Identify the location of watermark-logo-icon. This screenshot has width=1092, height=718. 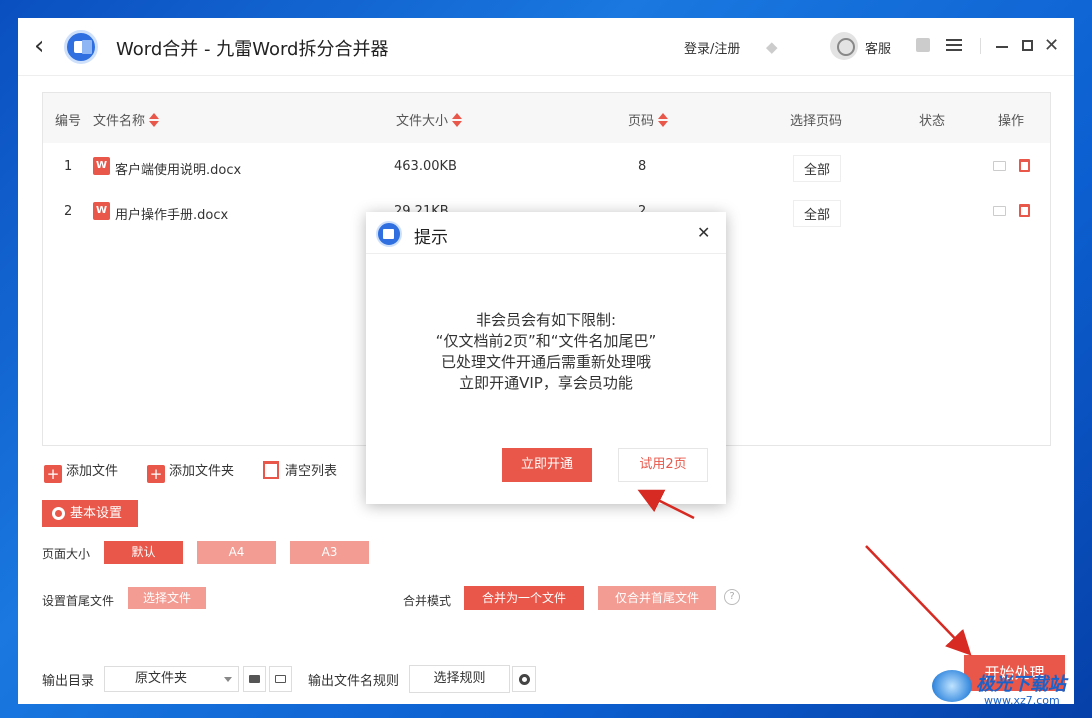
(952, 686).